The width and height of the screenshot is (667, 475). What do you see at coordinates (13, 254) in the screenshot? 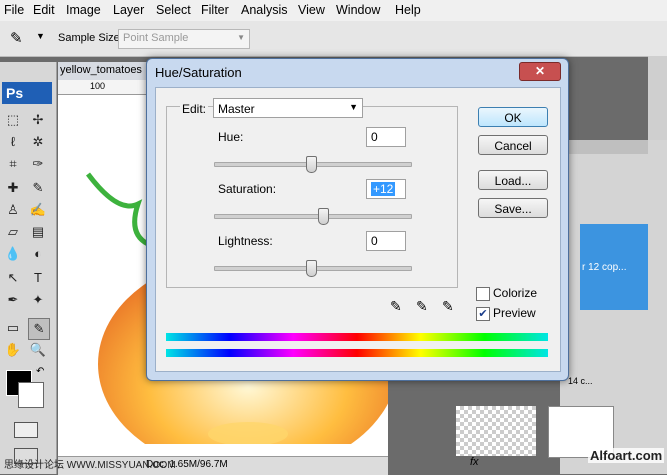
I see `blur-tool-icon: 💧` at bounding box center [13, 254].